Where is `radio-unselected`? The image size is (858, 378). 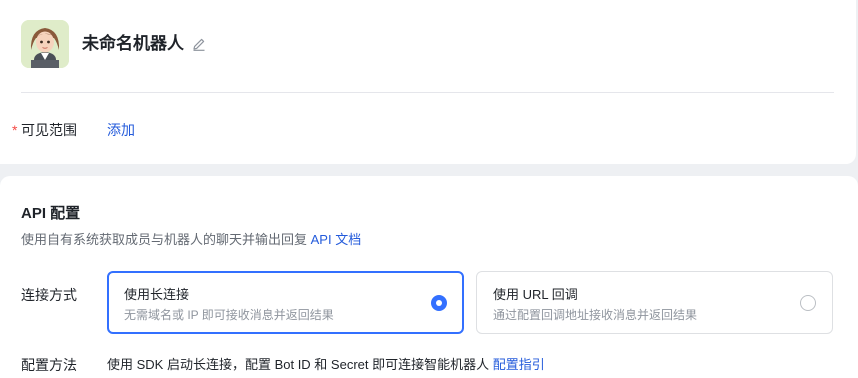
radio-unselected is located at coordinates (808, 303).